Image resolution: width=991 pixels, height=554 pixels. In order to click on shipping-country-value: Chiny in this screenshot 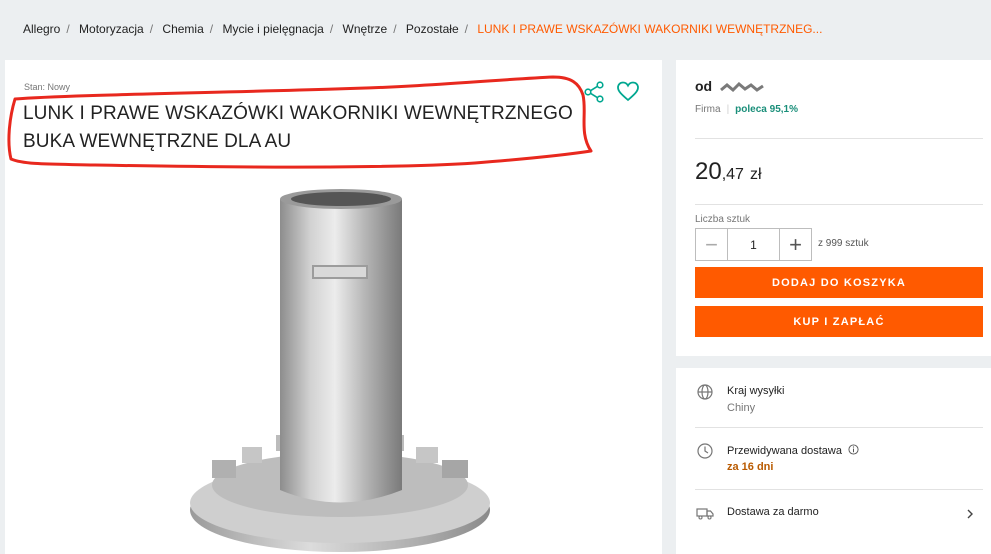, I will do `click(741, 408)`.